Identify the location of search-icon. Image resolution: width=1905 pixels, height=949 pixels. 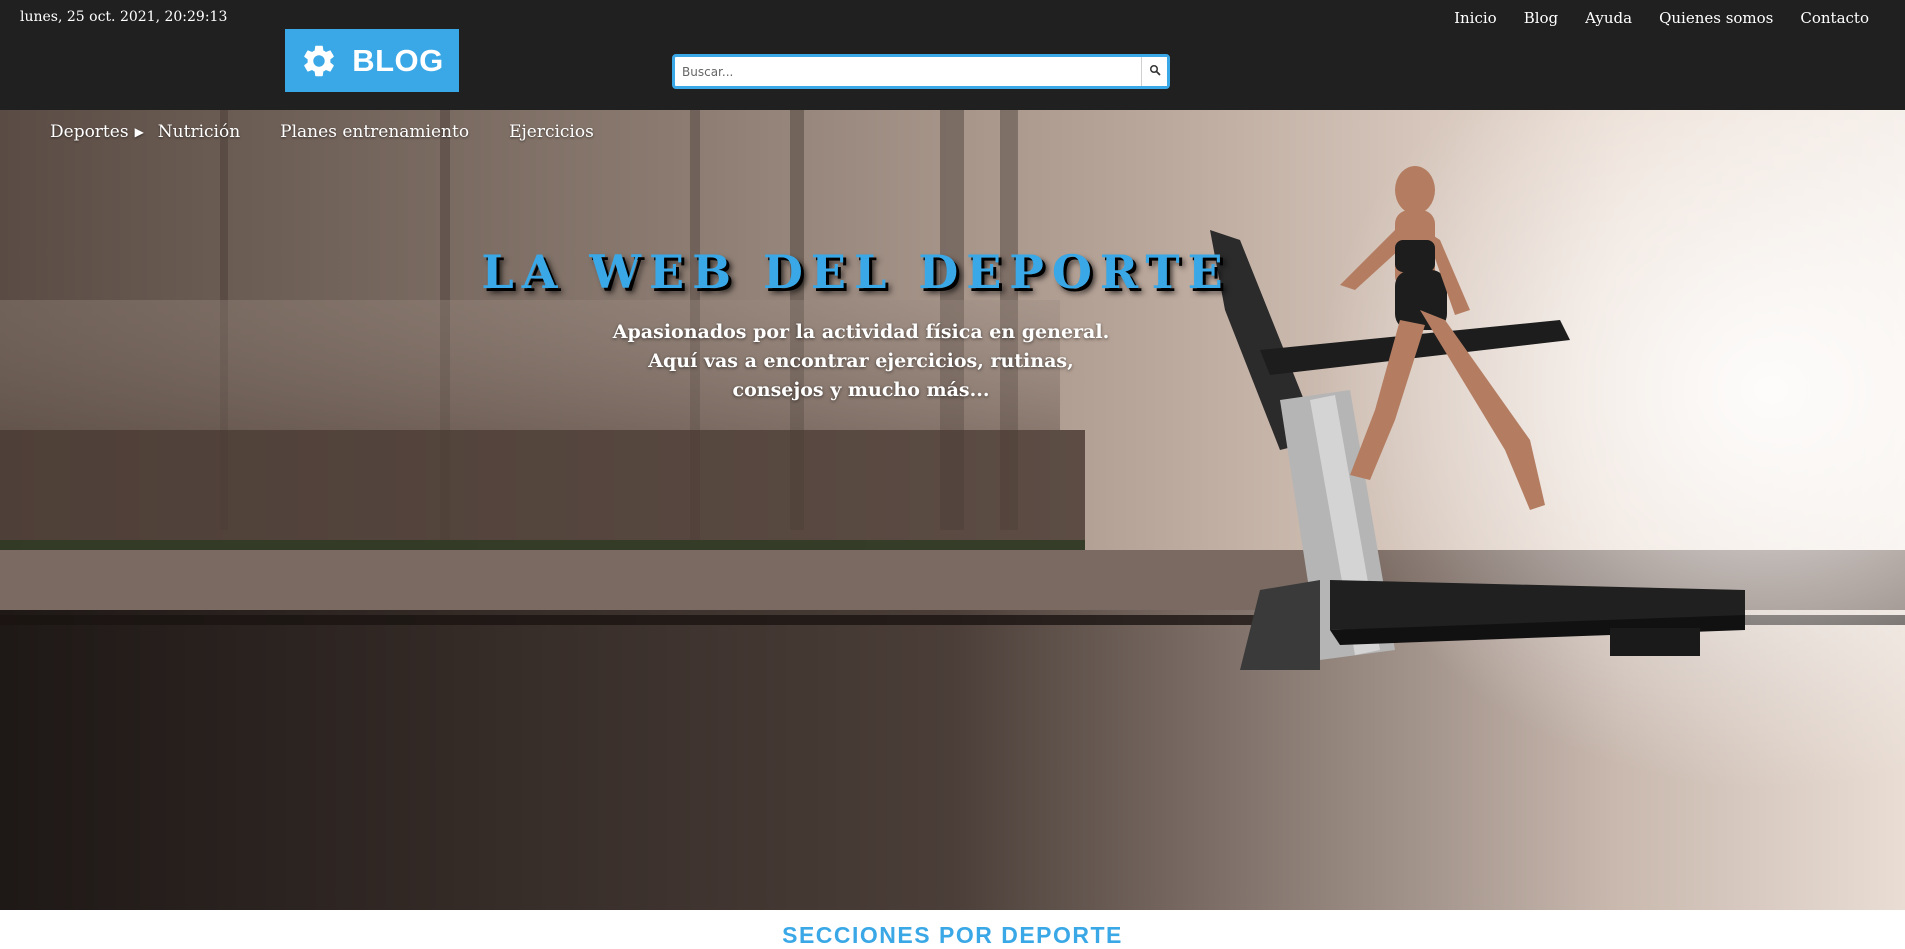
(1155, 71).